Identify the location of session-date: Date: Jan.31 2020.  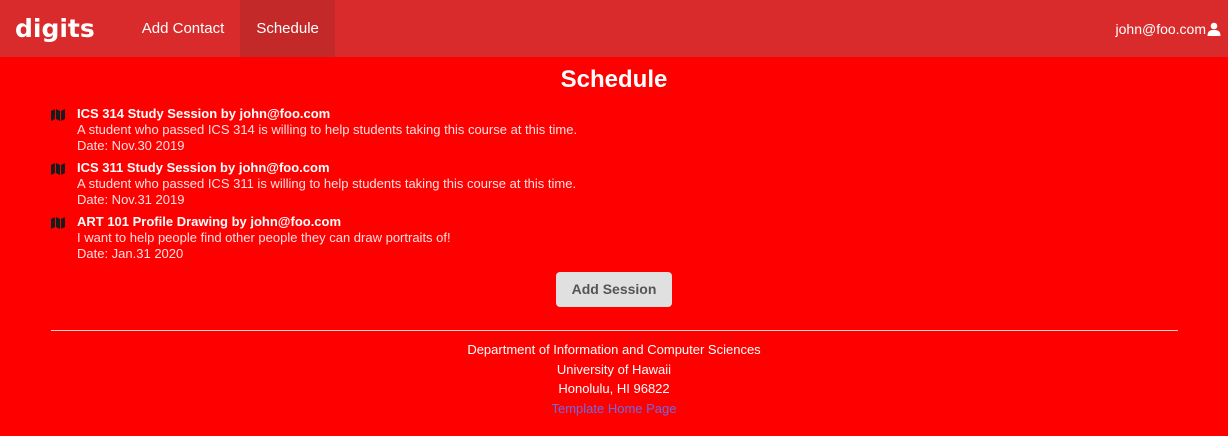
(130, 253).